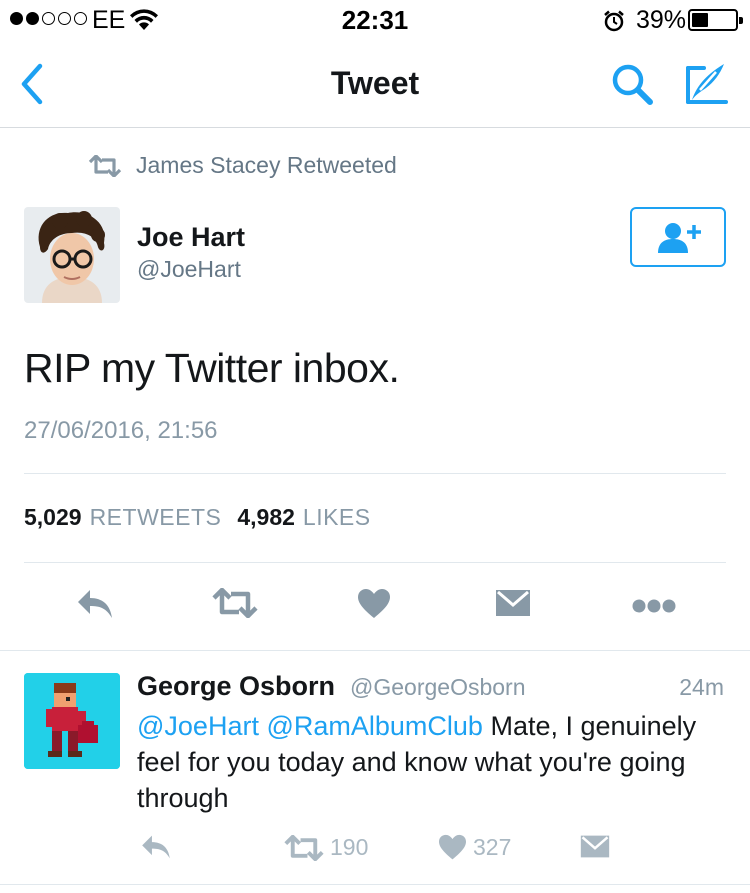 The image size is (750, 893). I want to click on compose-icon, so click(707, 84).